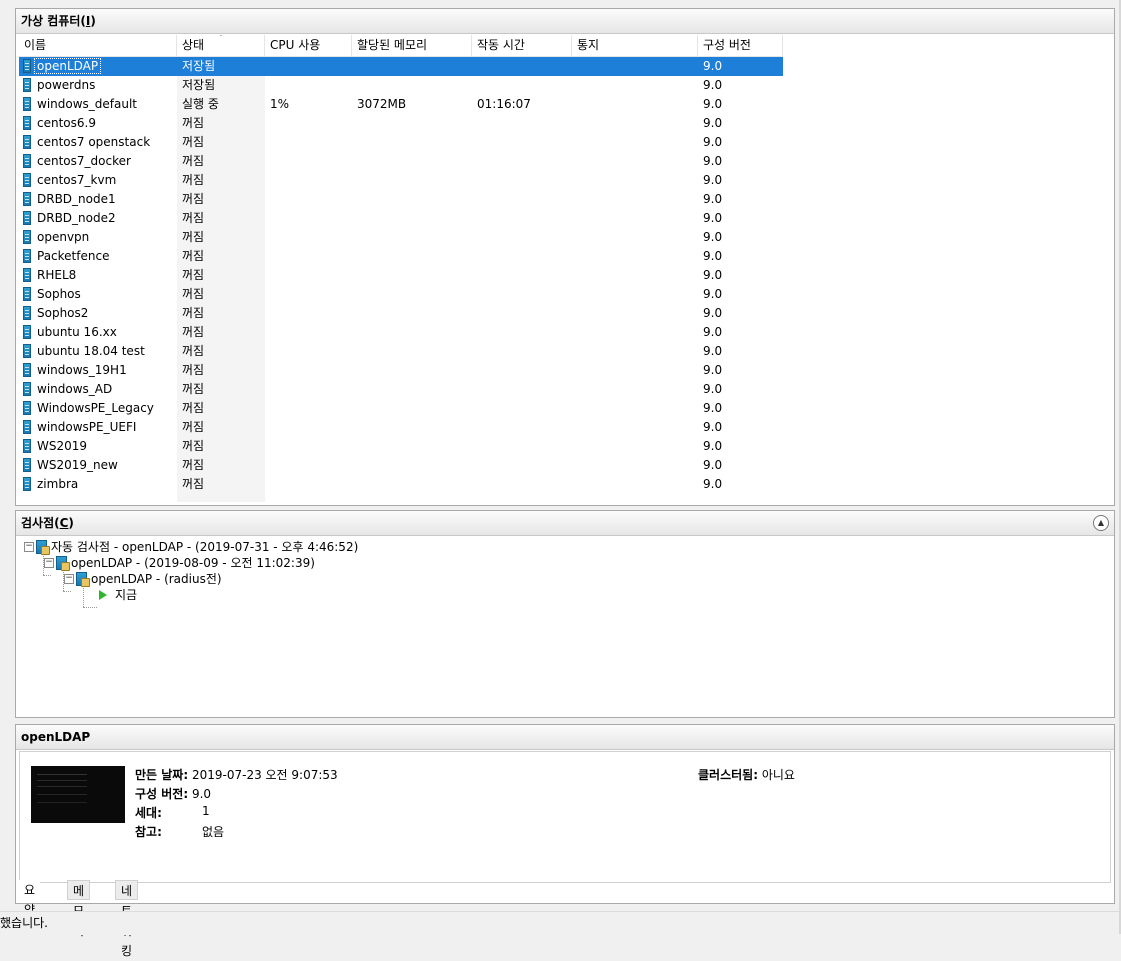 This screenshot has height=961, width=1121. I want to click on vm-list-header: 이름 상태 ﹀ CPU 사용 할당된 메모리 작동 시간 통지 구성 버전, so click(401, 46).